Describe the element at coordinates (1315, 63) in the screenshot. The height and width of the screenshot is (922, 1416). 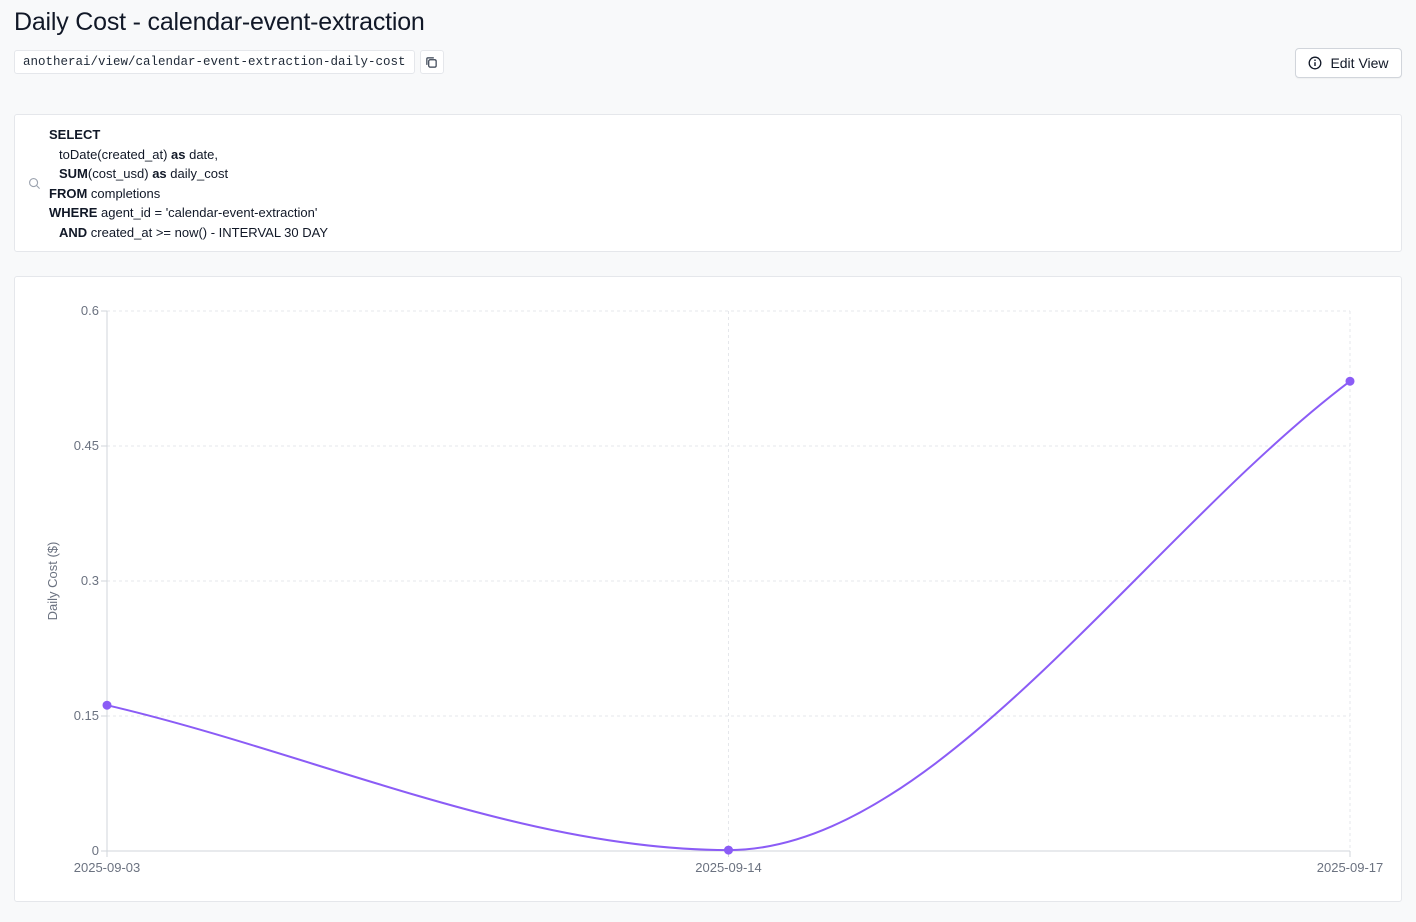
I see `info-icon` at that location.